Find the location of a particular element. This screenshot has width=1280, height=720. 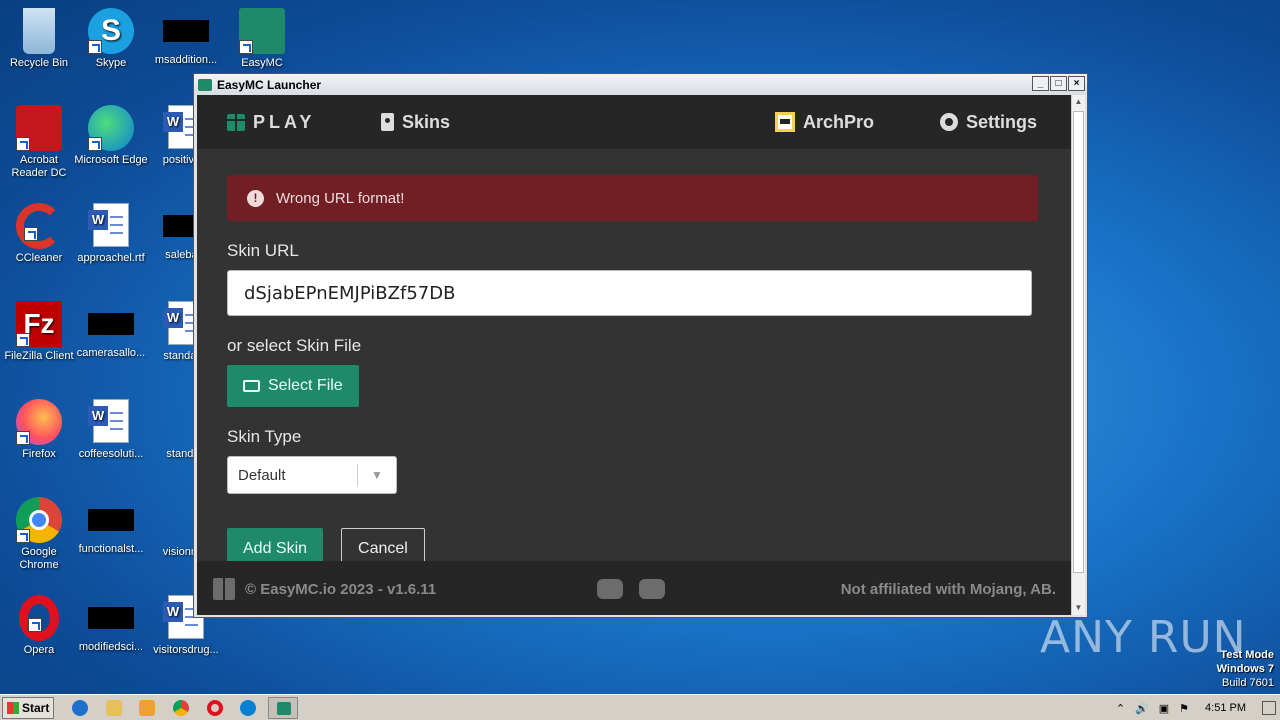

desktop-icon-approachel: approachel.rtf is located at coordinates (111, 234).